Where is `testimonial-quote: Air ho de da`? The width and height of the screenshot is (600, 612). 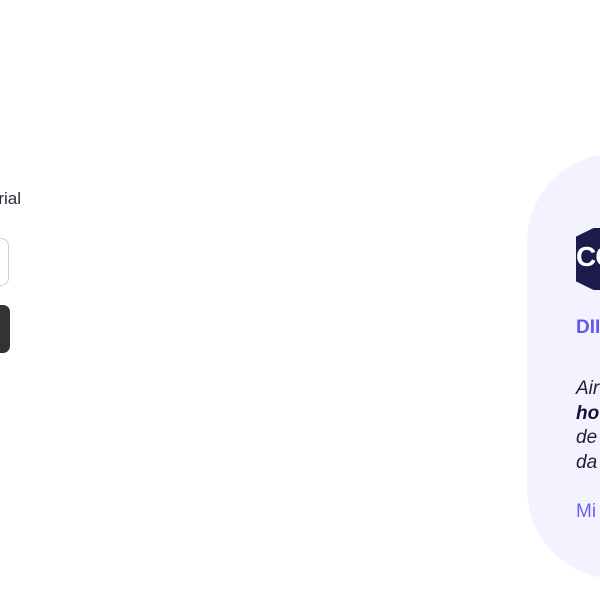
testimonial-quote: Air ho de da is located at coordinates (587, 426).